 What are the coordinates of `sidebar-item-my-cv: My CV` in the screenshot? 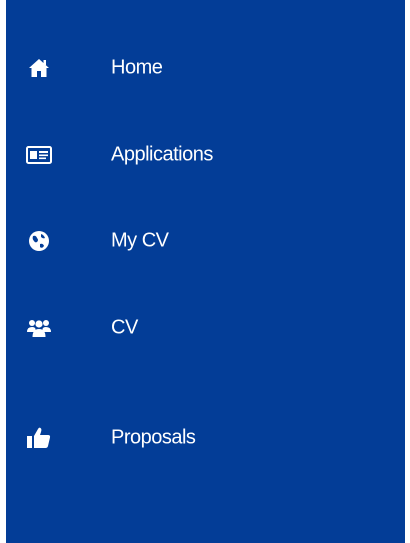 It's located at (205, 241).